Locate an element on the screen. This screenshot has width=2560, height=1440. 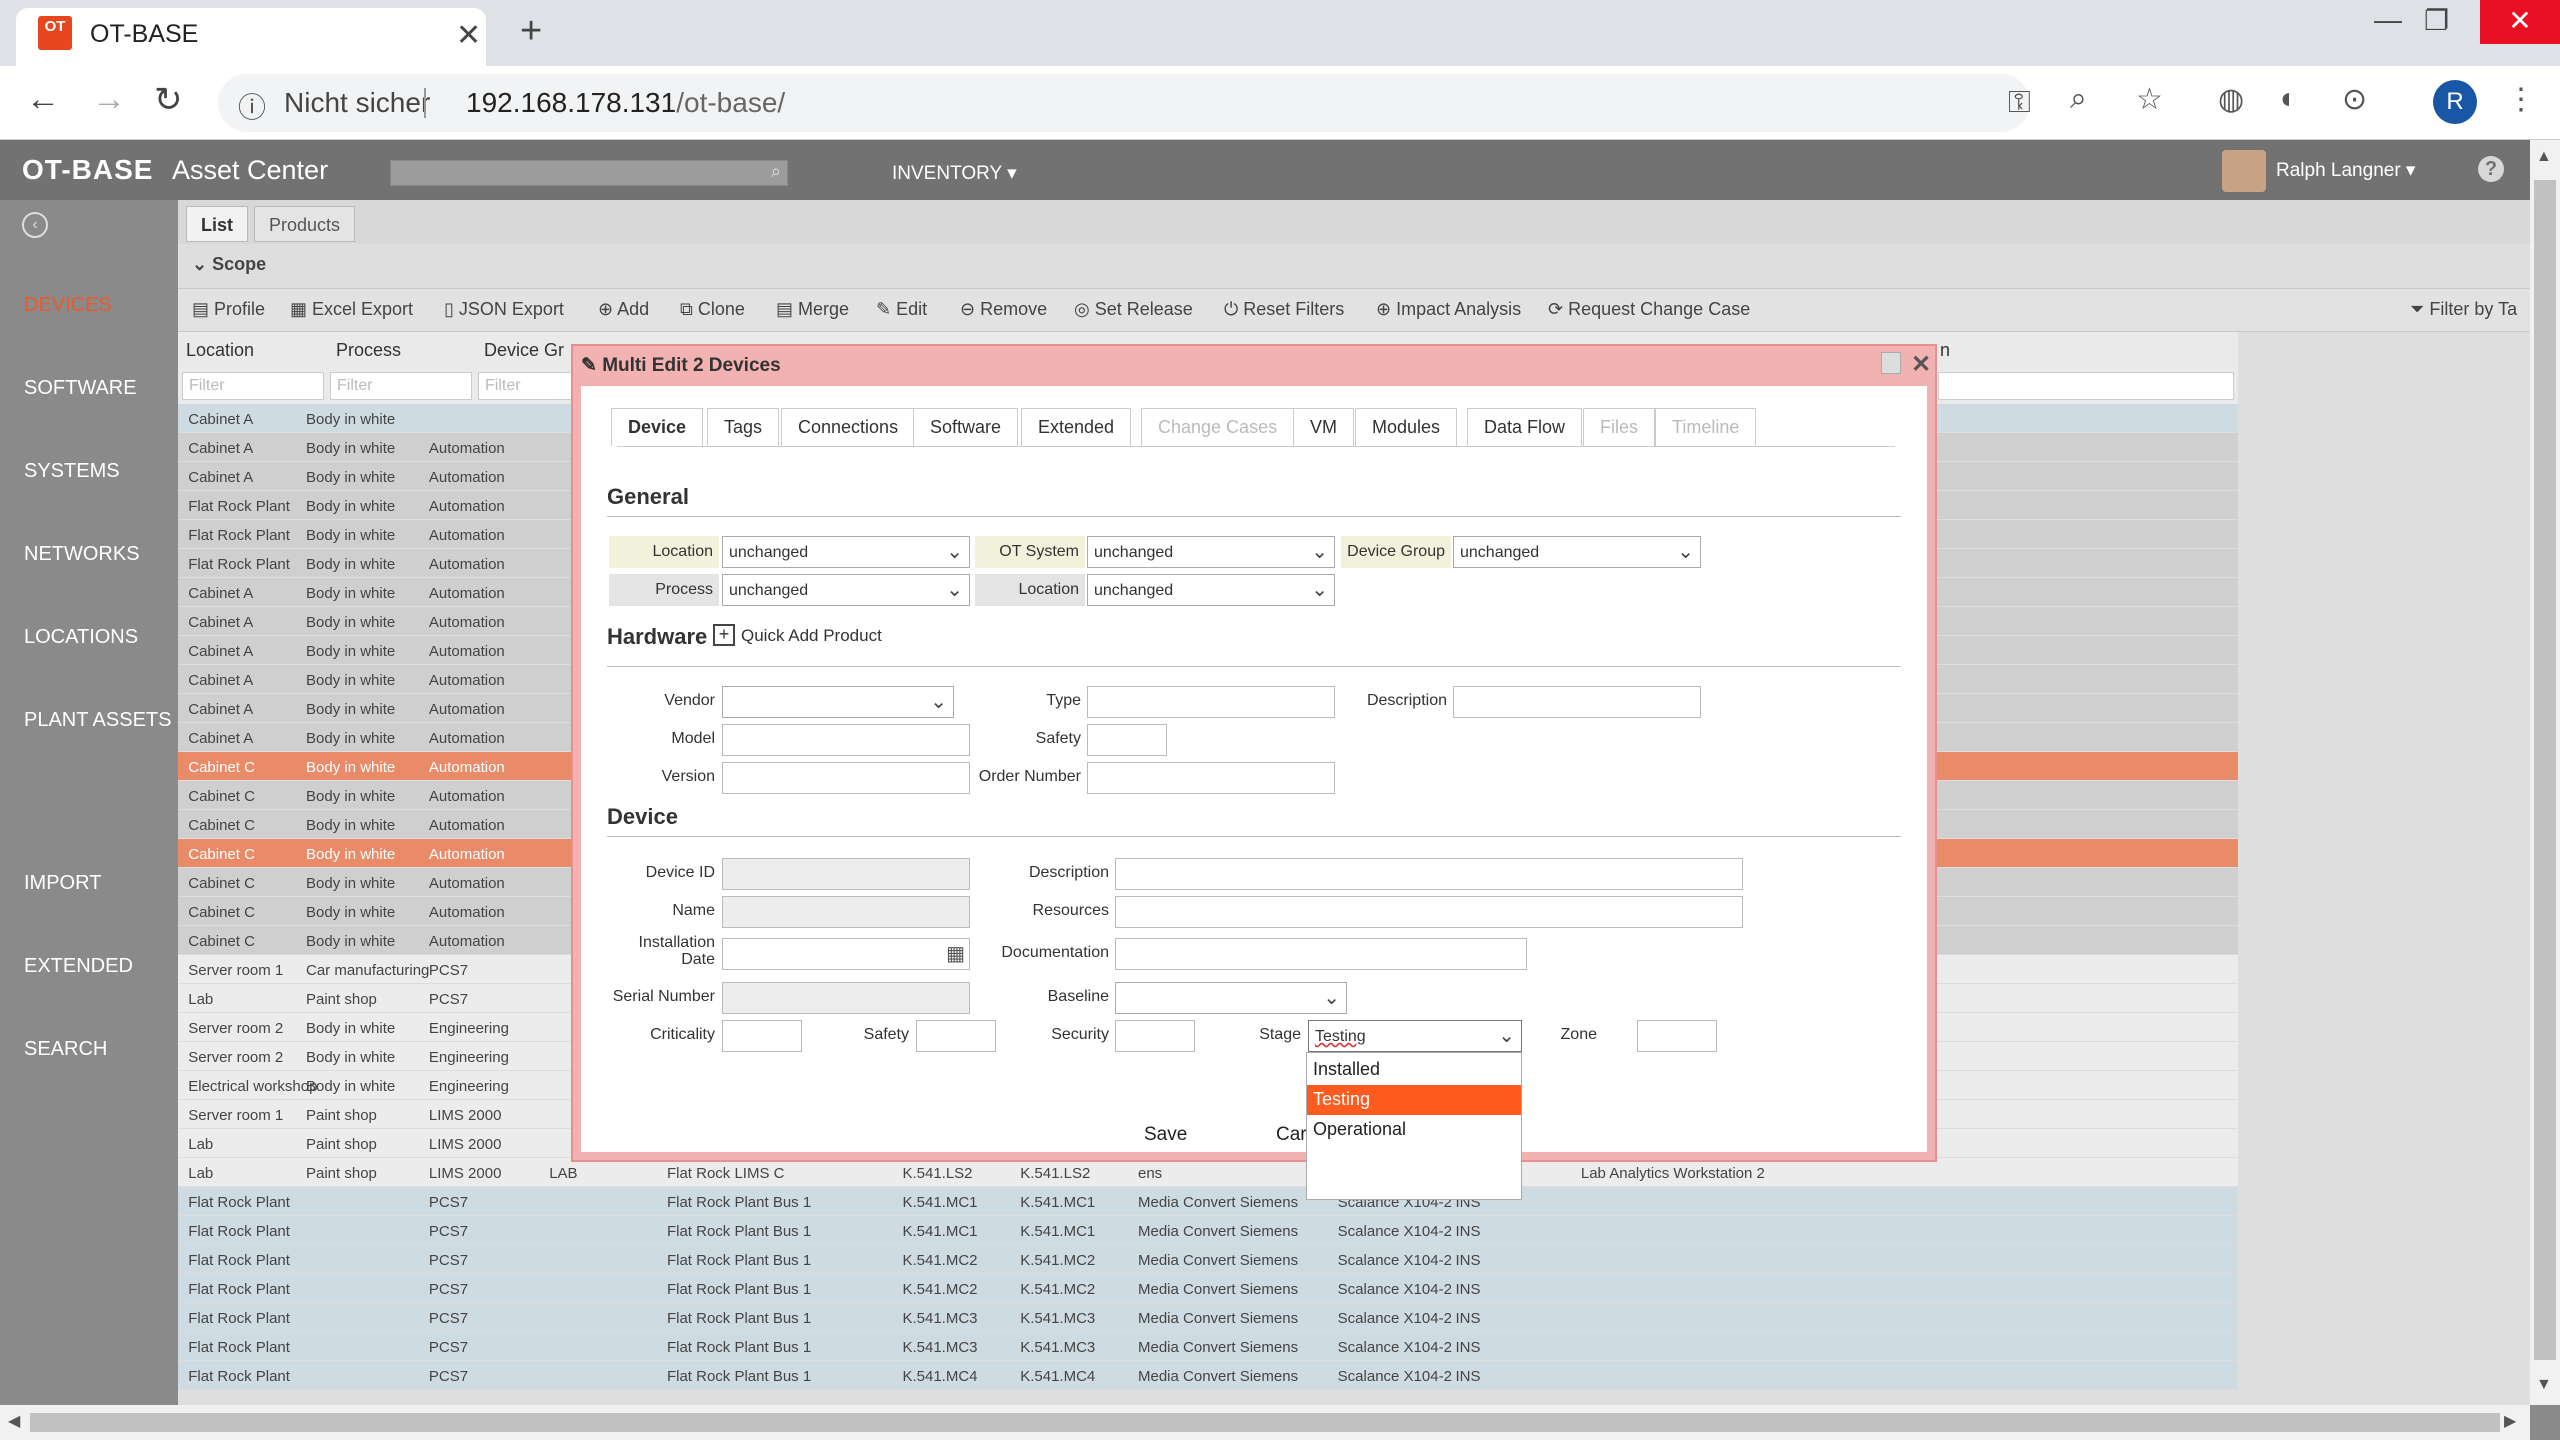
sidebar-item-extended: EXTENDED is located at coordinates (78, 966).